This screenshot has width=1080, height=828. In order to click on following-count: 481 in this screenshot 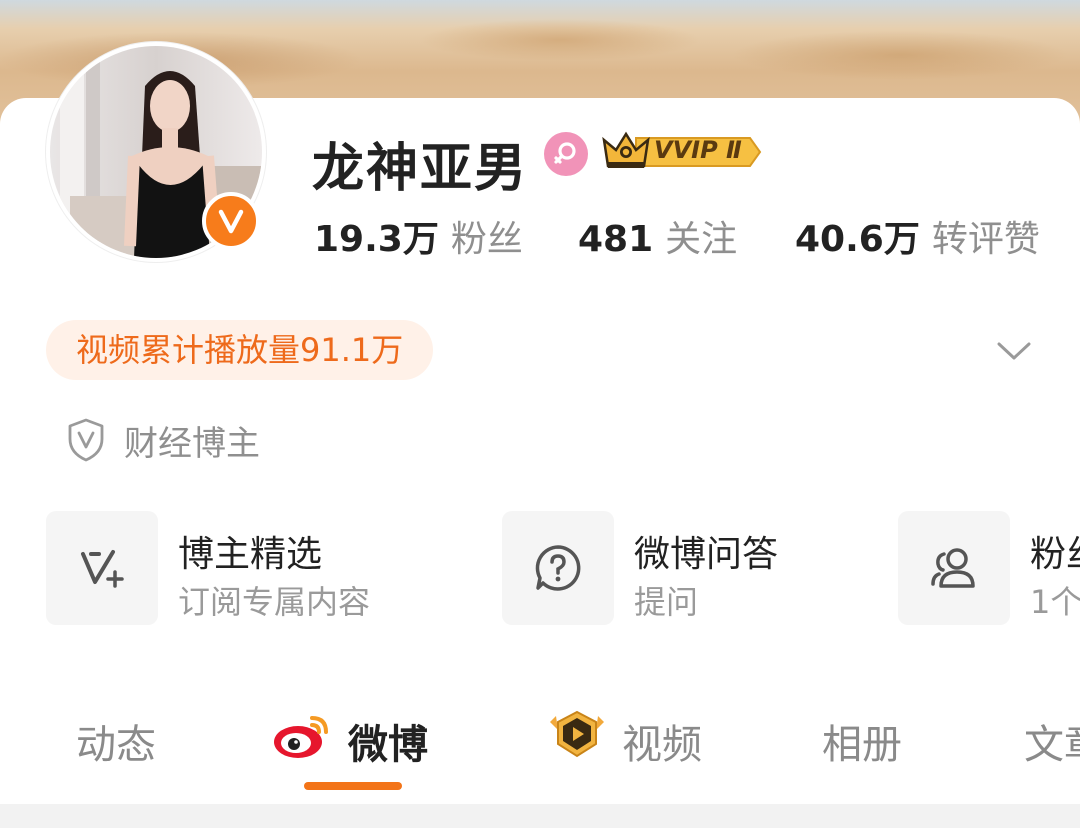, I will do `click(616, 239)`.